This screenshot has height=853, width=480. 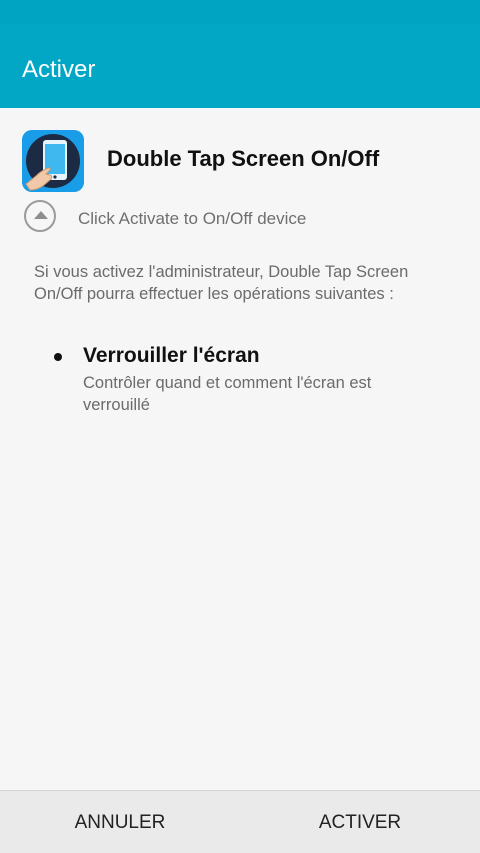 What do you see at coordinates (53, 161) in the screenshot?
I see `double-tap-phone-app-icon` at bounding box center [53, 161].